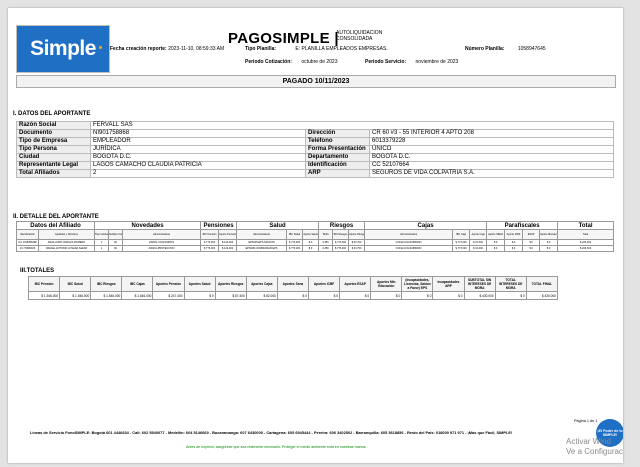 This screenshot has height=467, width=640. I want to click on detalle-col-header: Aporte ICBF, so click(514, 234).